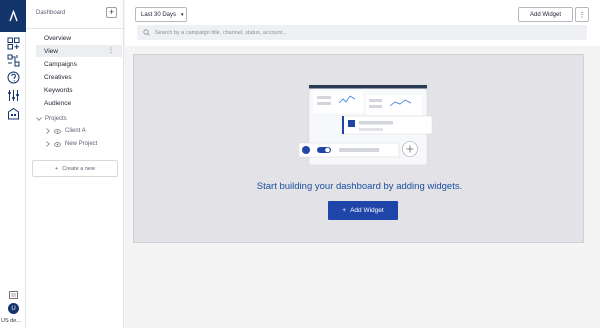 Image resolution: width=600 pixels, height=328 pixels. Describe the element at coordinates (182, 14) in the screenshot. I see `caret-down-icon: ▼` at that location.